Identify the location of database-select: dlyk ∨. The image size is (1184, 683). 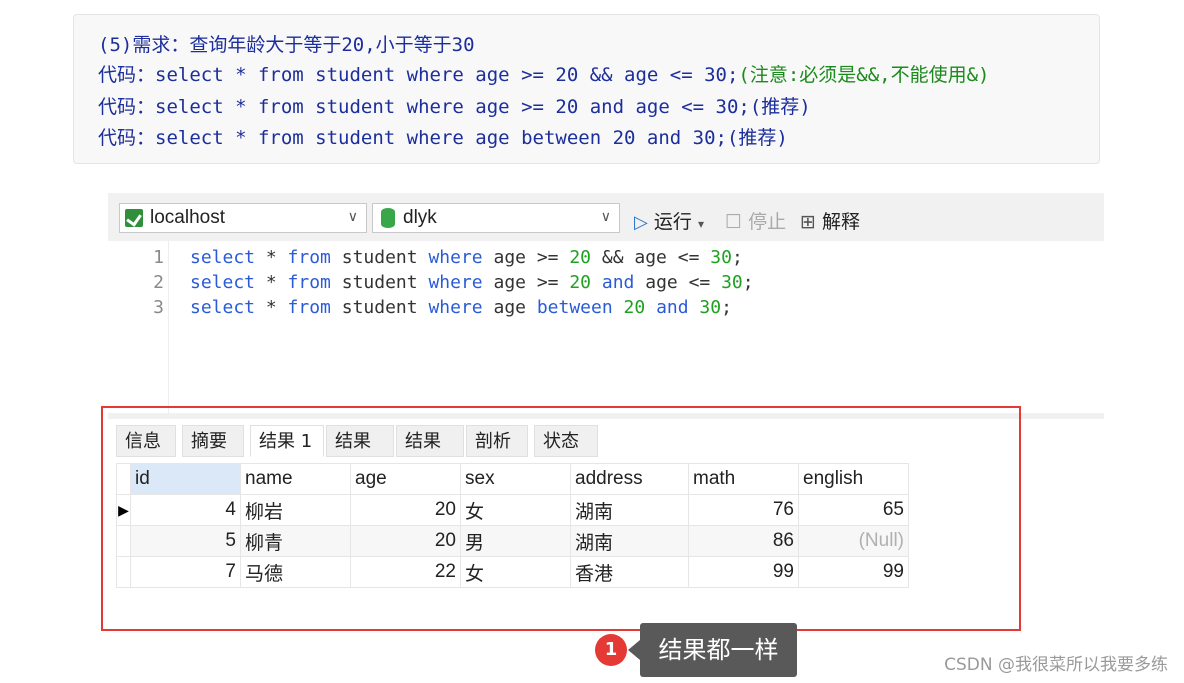
(496, 218).